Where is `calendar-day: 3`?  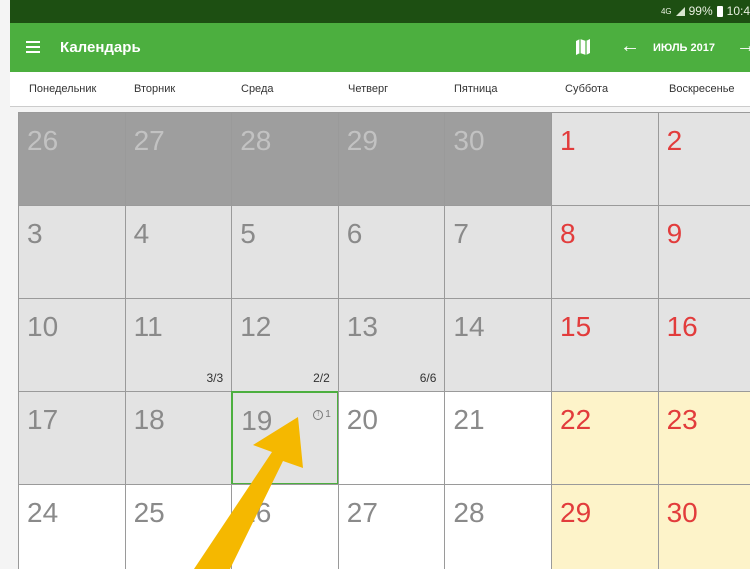
calendar-day: 3 is located at coordinates (72, 252).